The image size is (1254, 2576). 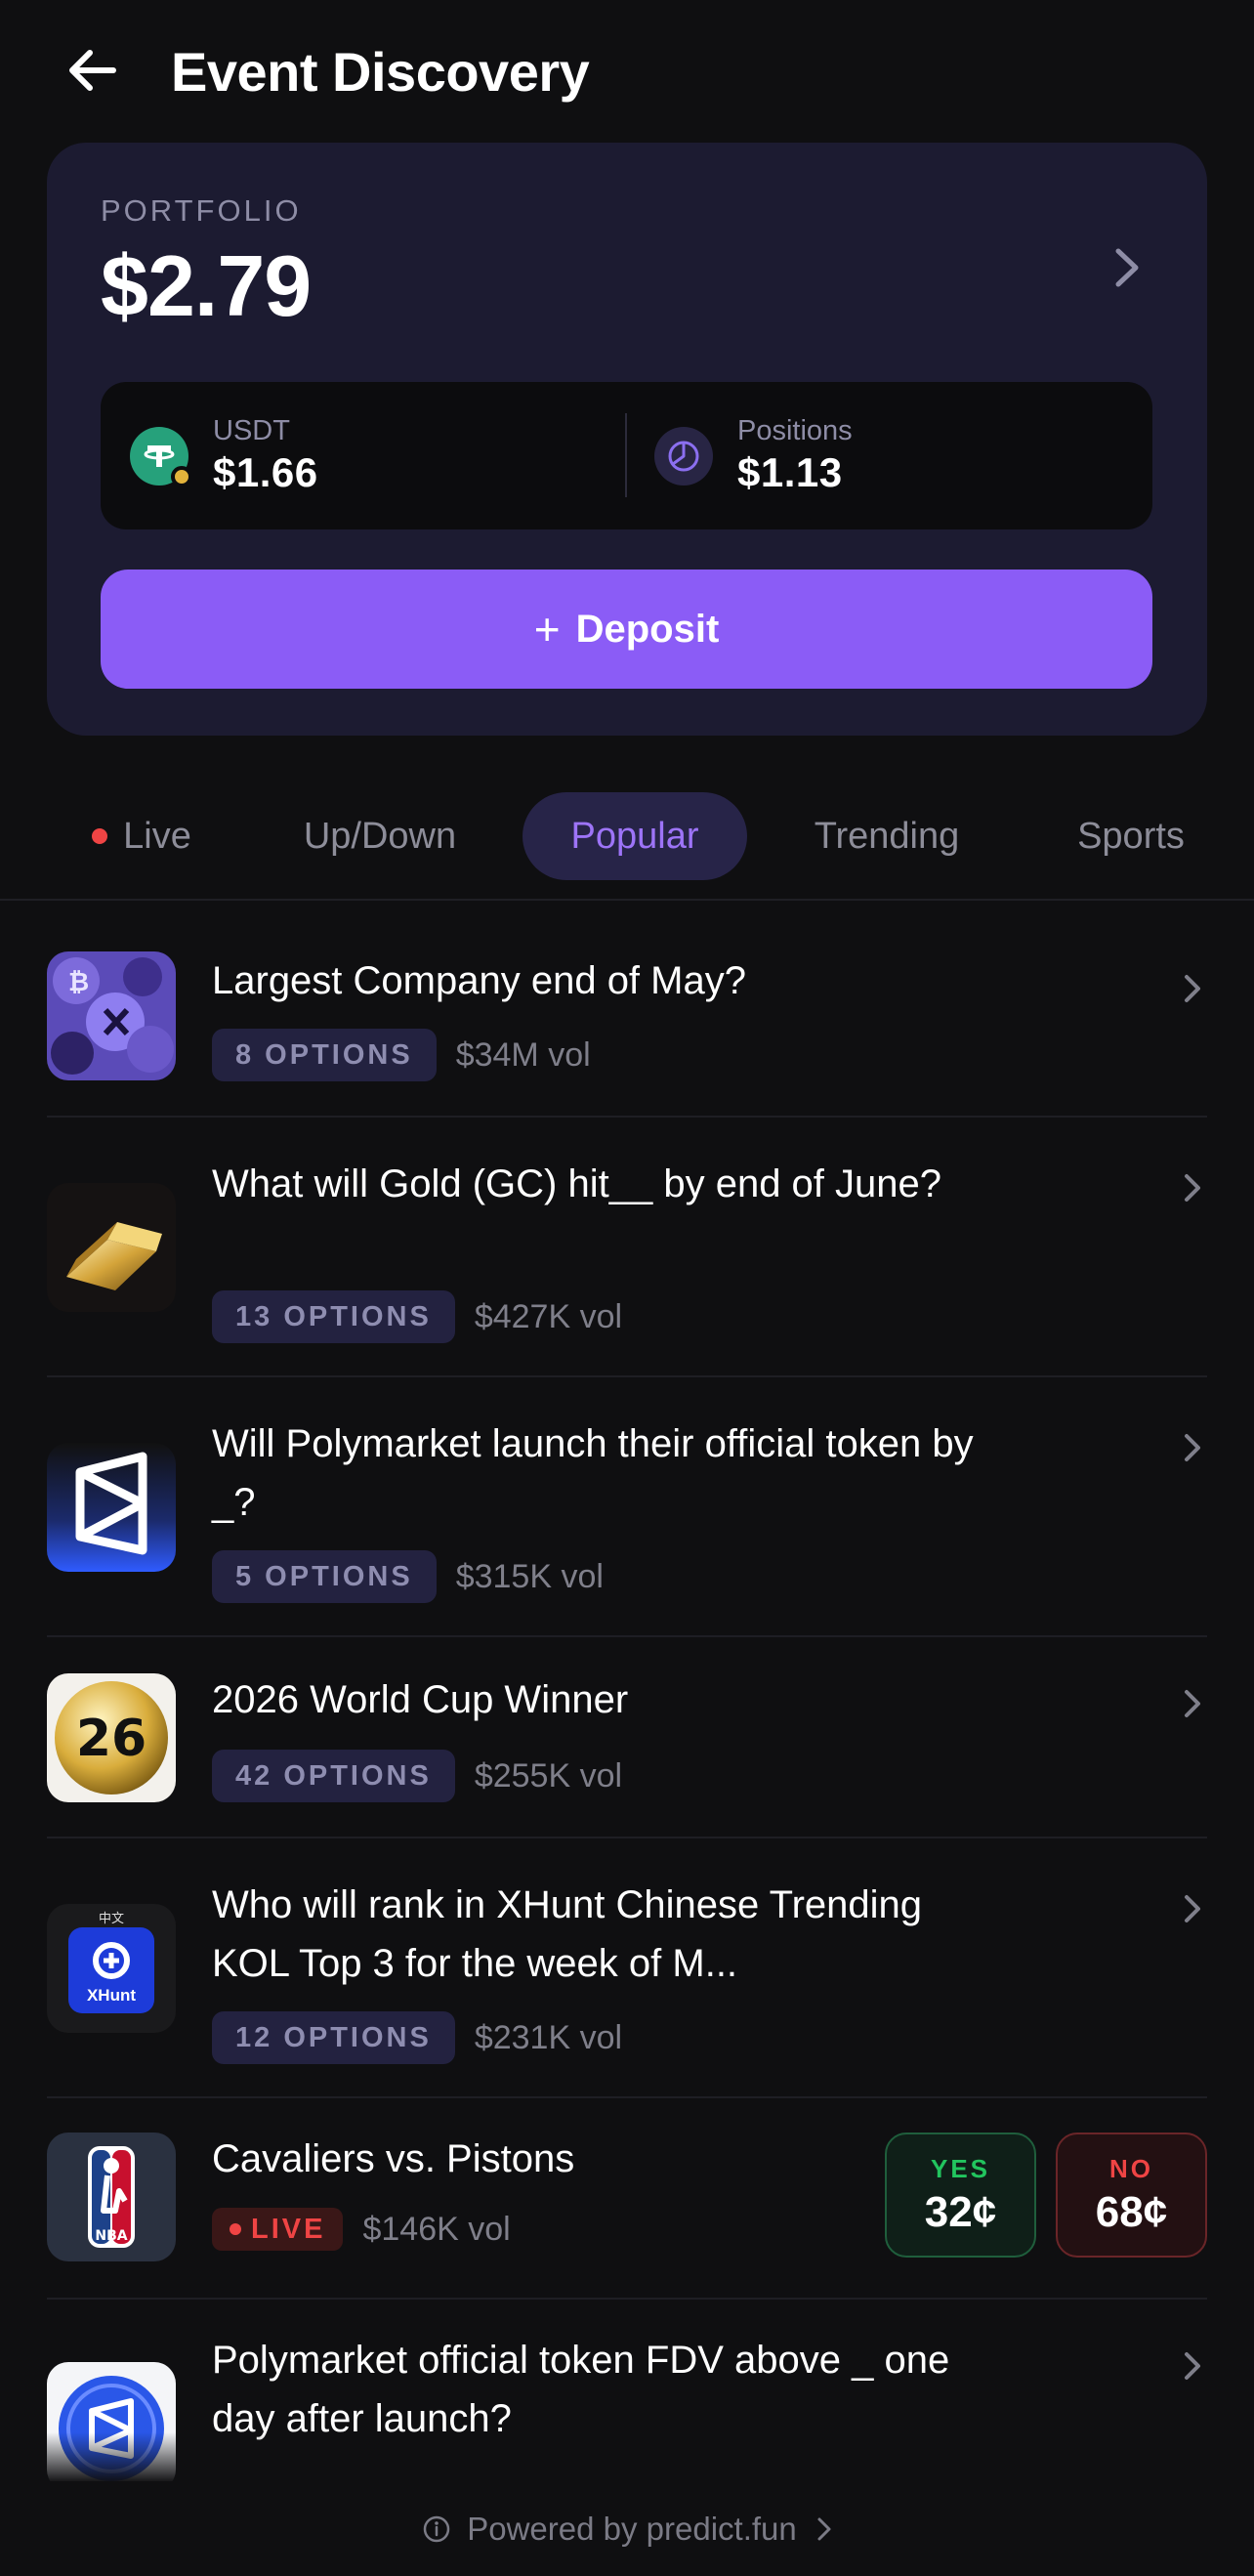 I want to click on powered-by-text: Powered by predict.fun, so click(x=632, y=2528).